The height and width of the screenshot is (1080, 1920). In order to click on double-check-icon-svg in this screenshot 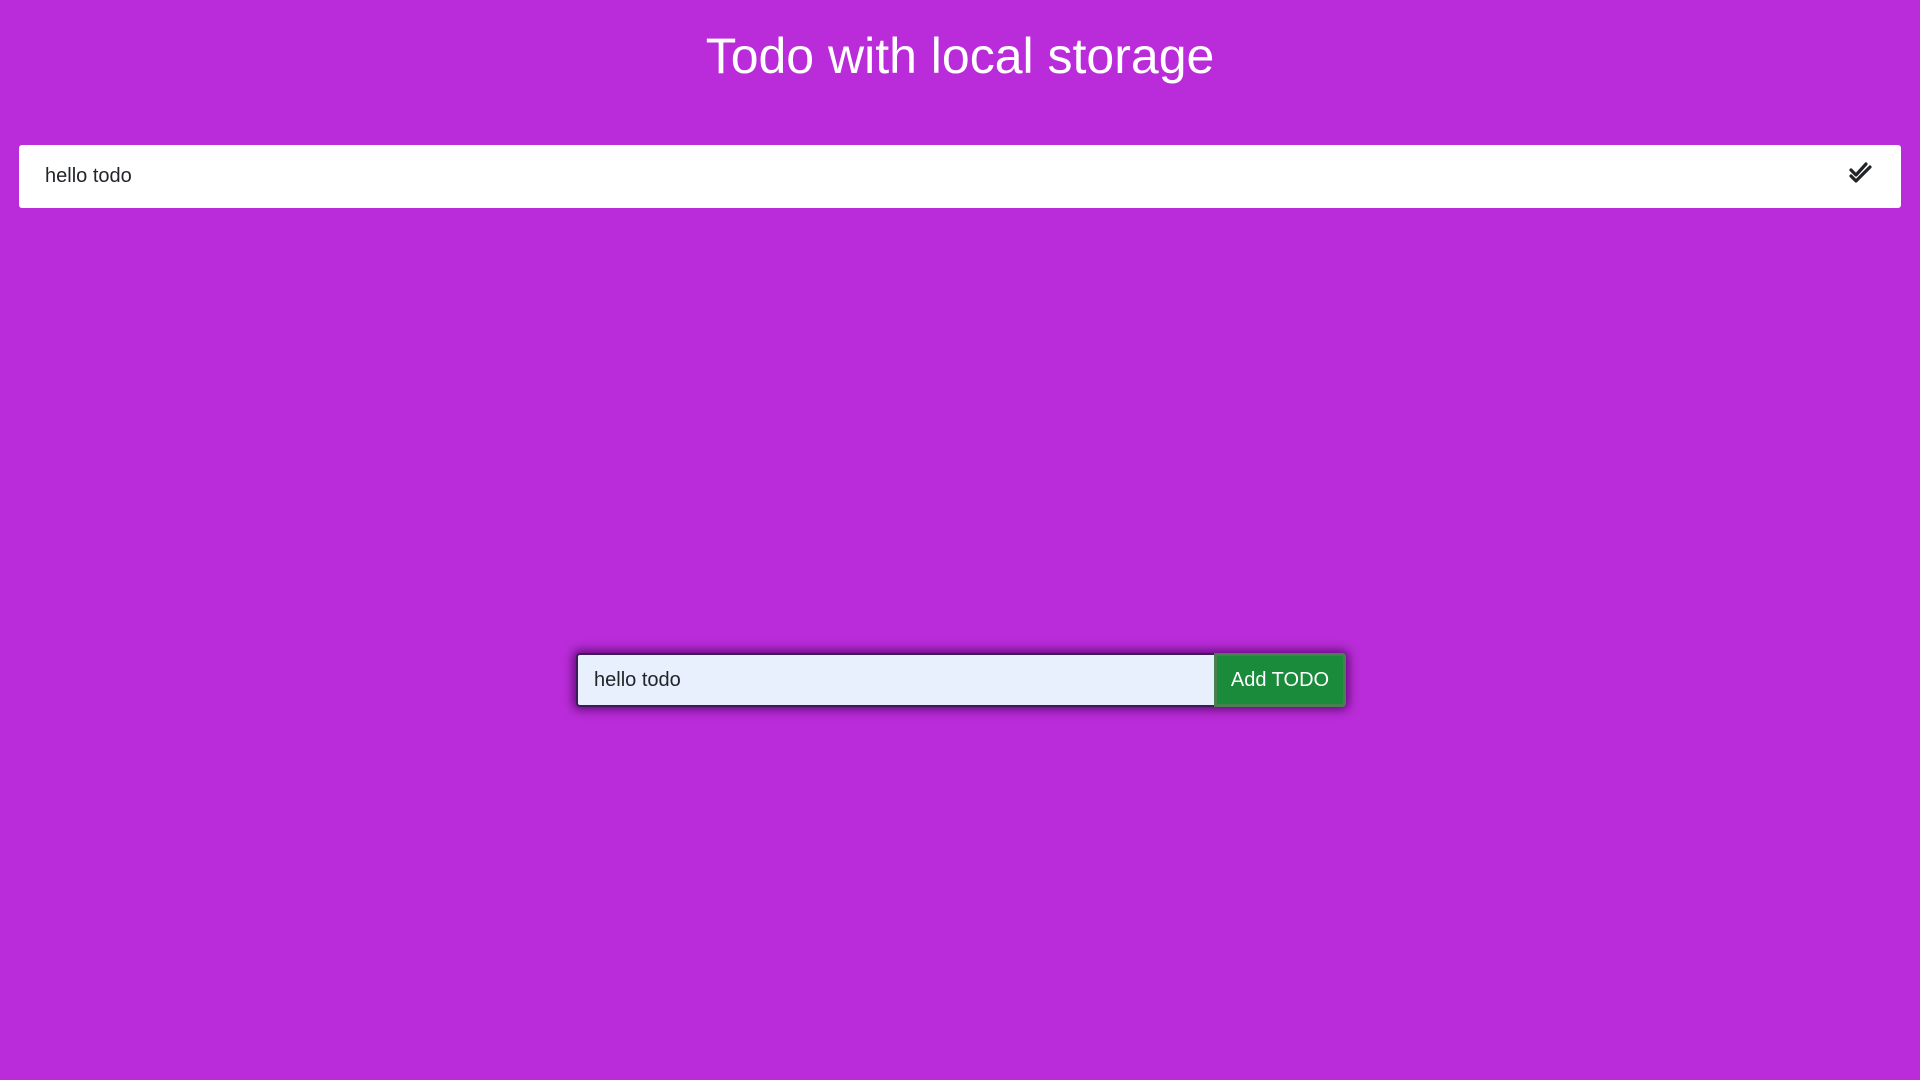, I will do `click(1860, 172)`.